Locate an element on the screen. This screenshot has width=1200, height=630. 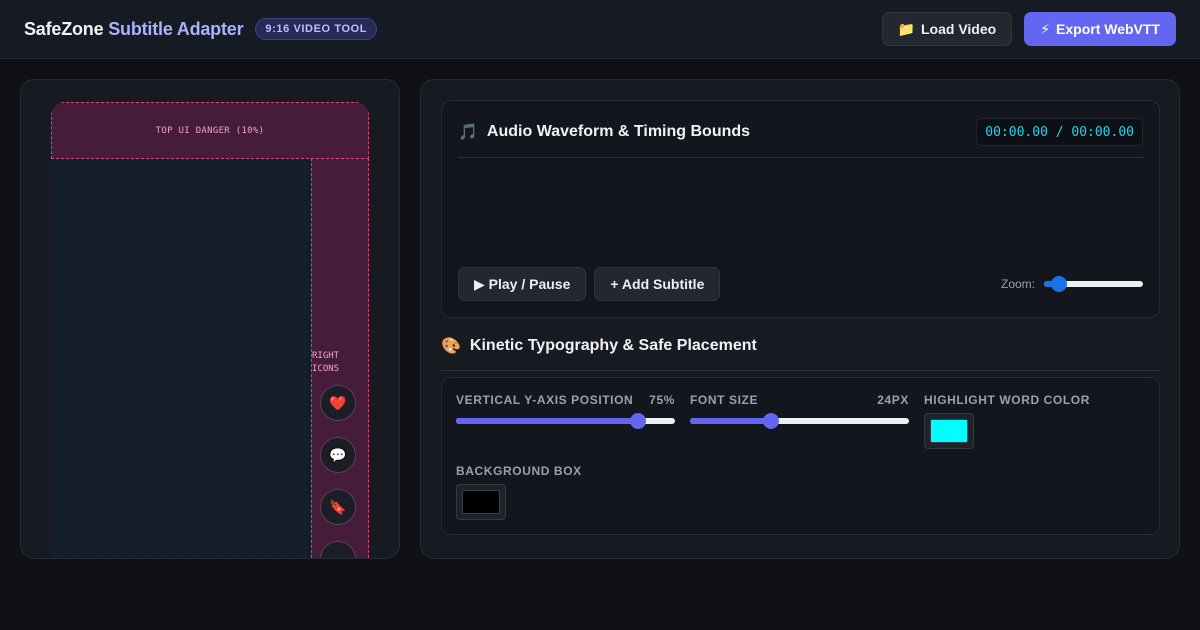
top-danger-label: TOP UI DANGER (10%) is located at coordinates (210, 130).